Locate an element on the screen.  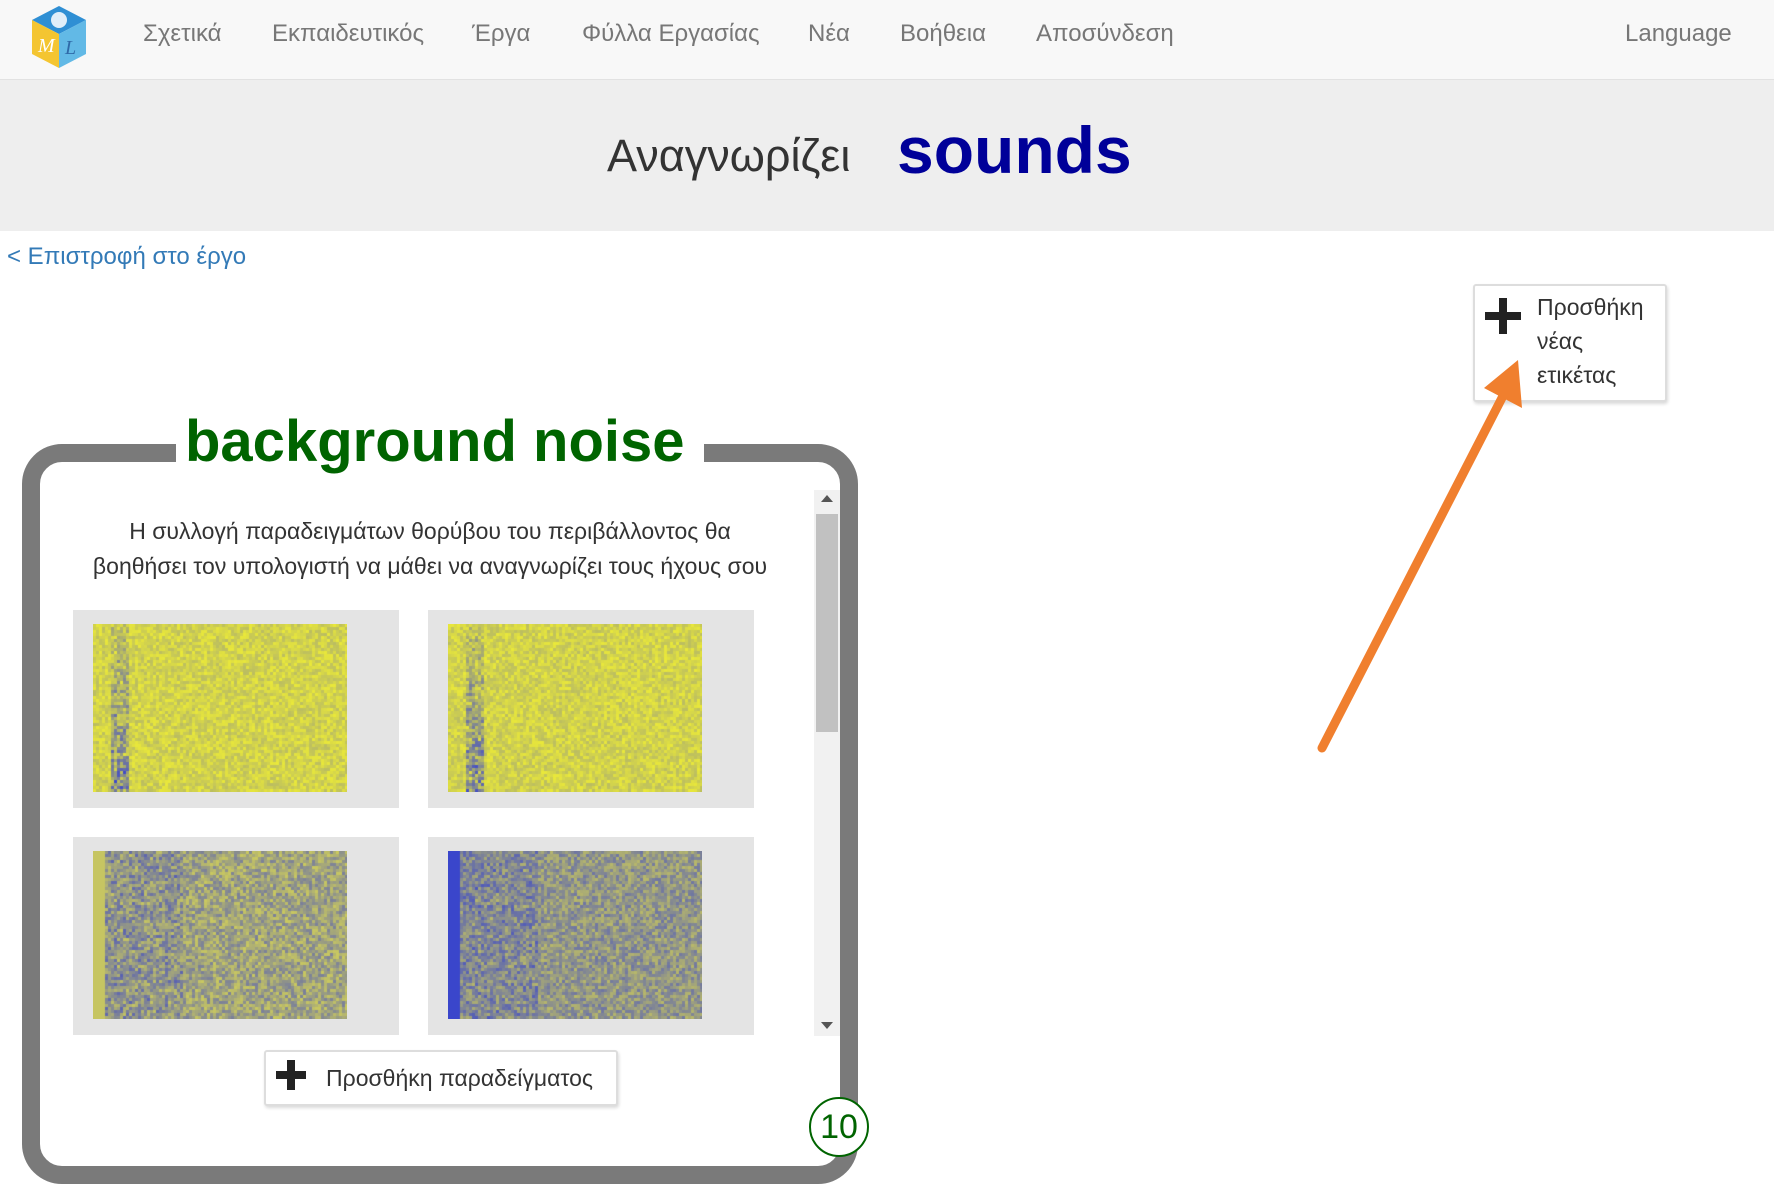
nav-help: Βοήθεια is located at coordinates (943, 34).